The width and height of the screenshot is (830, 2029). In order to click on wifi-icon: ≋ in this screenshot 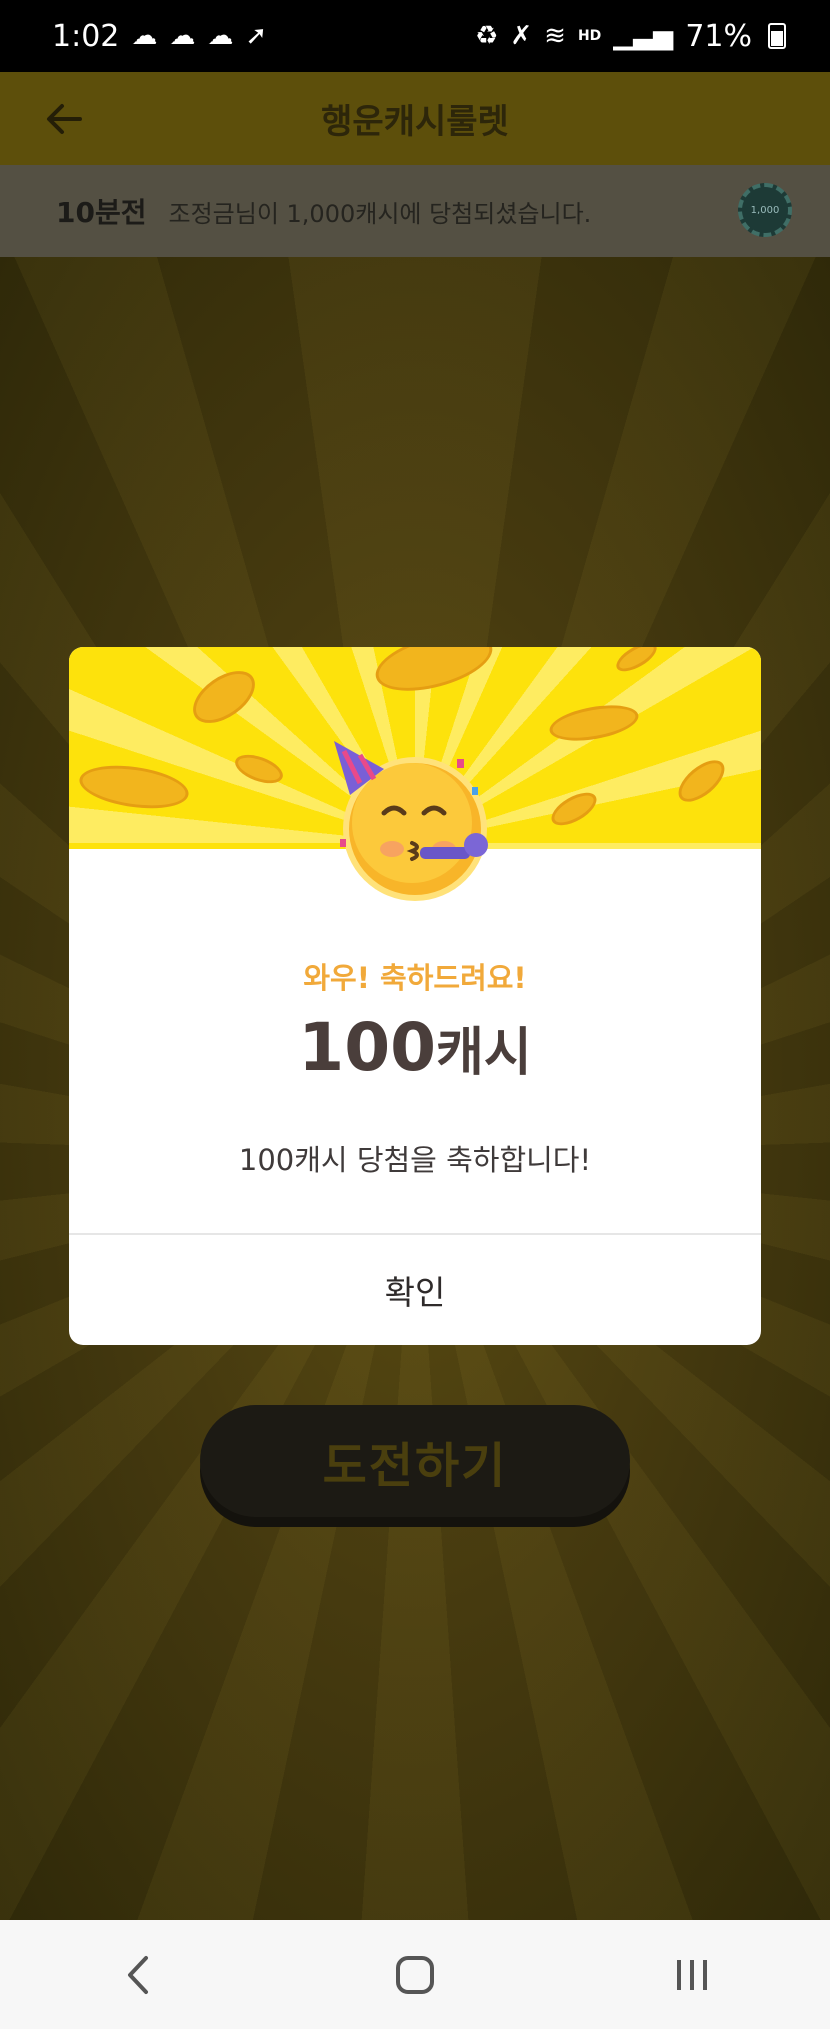, I will do `click(555, 36)`.